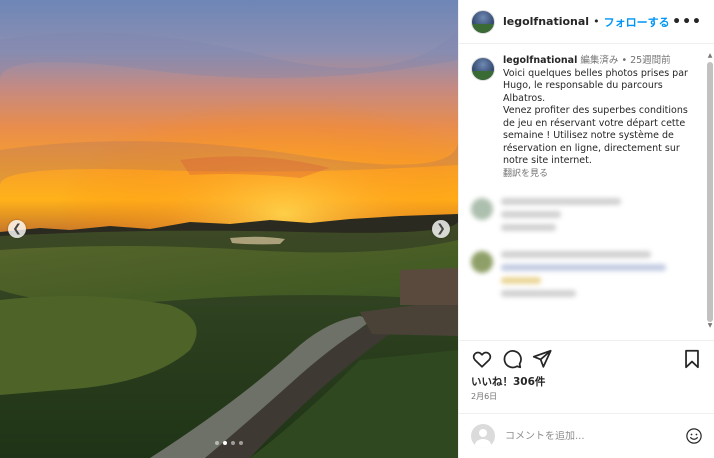 This screenshot has height=458, width=714. I want to click on comments-scrollbar: ▲ ▼, so click(710, 194).